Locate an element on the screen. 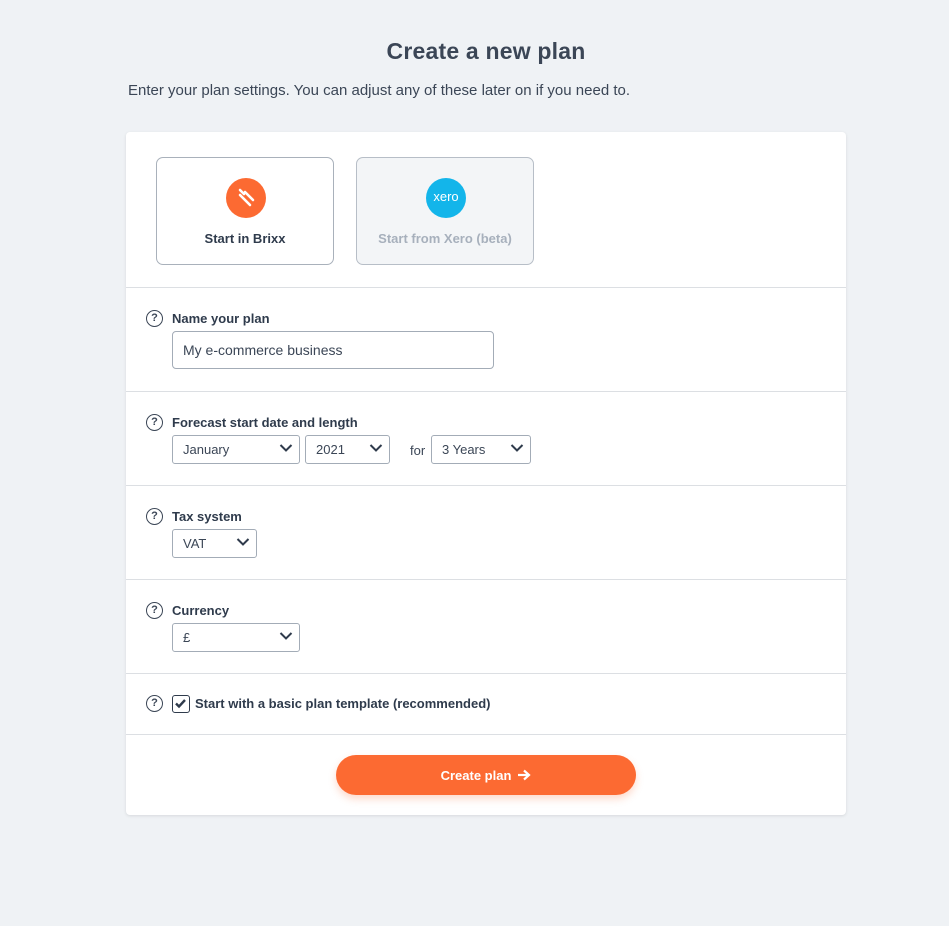 The height and width of the screenshot is (926, 949). tax-system-value: VAT is located at coordinates (195, 543).